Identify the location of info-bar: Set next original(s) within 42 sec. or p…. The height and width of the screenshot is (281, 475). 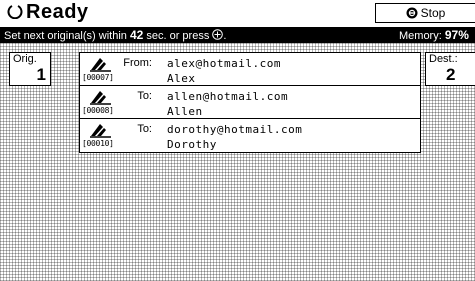
(237, 35).